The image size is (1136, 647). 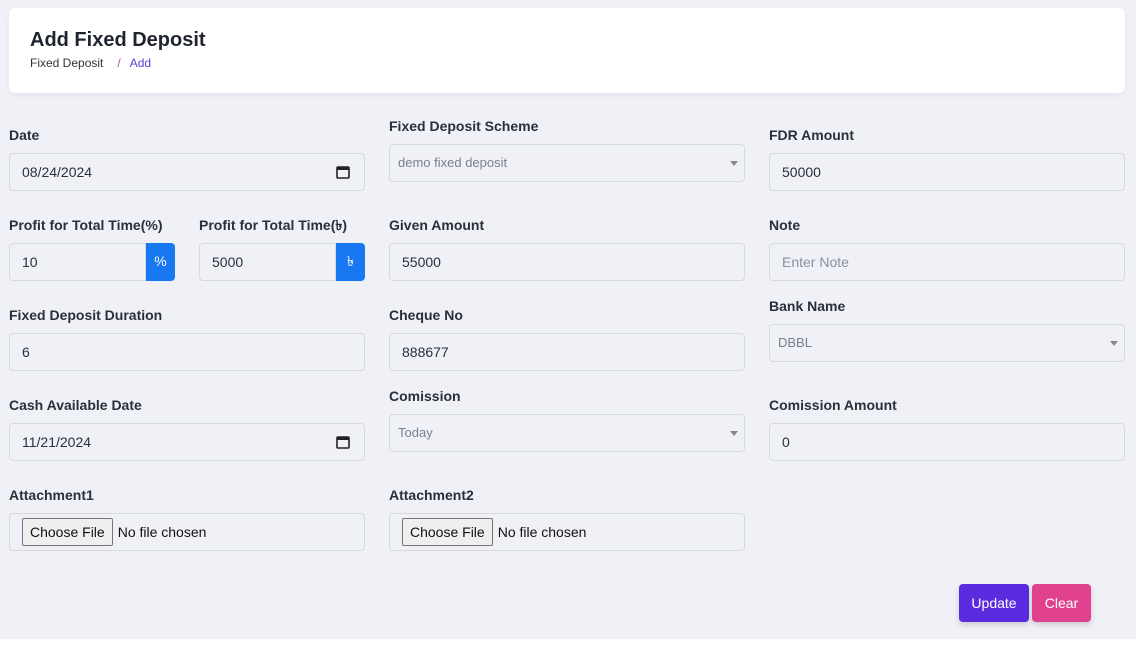 I want to click on commission-amount-input: 0, so click(x=947, y=442).